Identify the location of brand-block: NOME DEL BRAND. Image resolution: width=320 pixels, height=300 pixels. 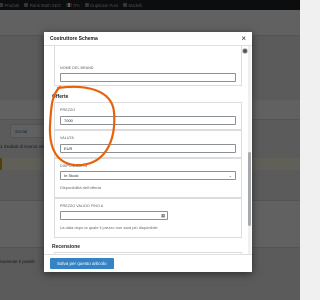
(151, 66).